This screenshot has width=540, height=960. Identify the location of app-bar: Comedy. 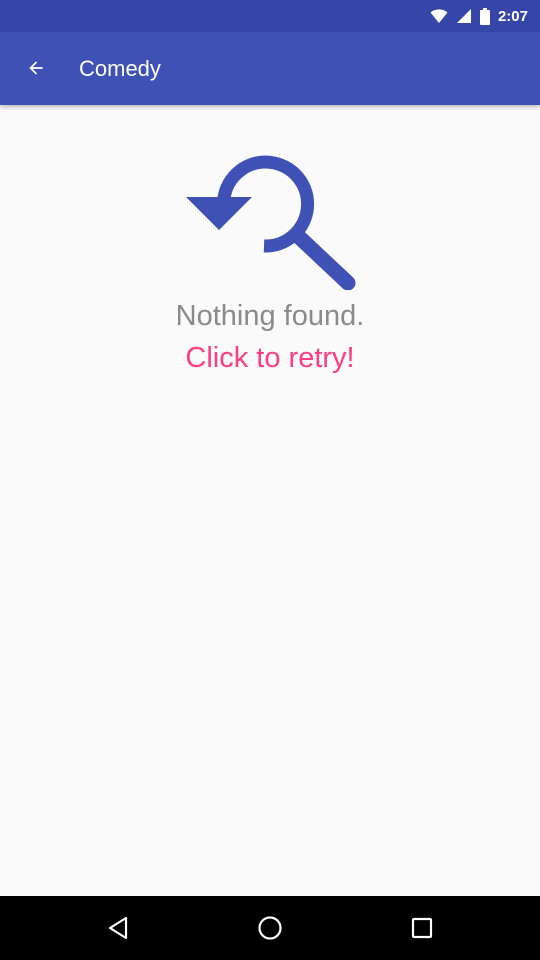
(270, 68).